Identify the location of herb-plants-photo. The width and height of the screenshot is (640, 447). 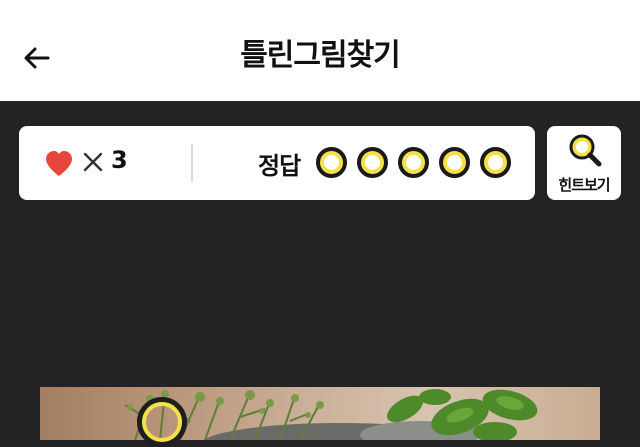
(331, 414).